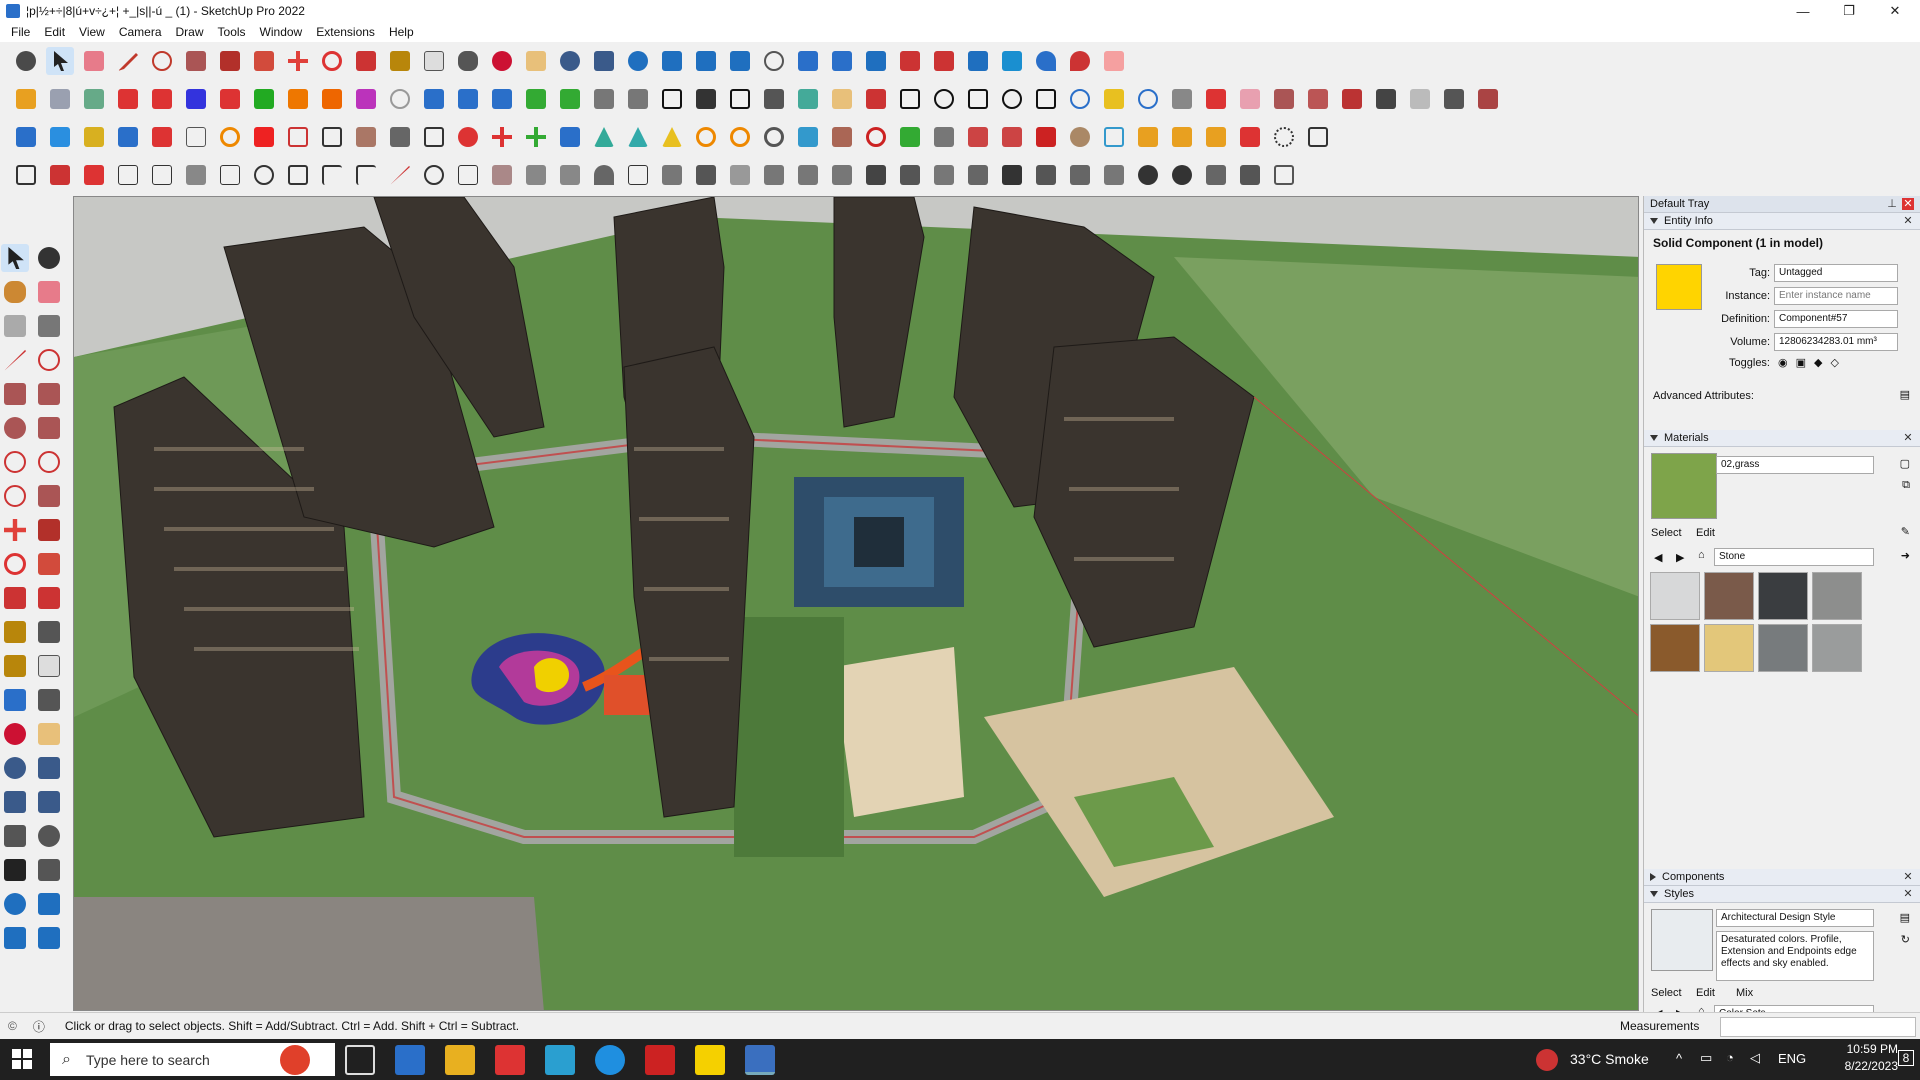  What do you see at coordinates (1046, 137) in the screenshot?
I see `gem-red-icon` at bounding box center [1046, 137].